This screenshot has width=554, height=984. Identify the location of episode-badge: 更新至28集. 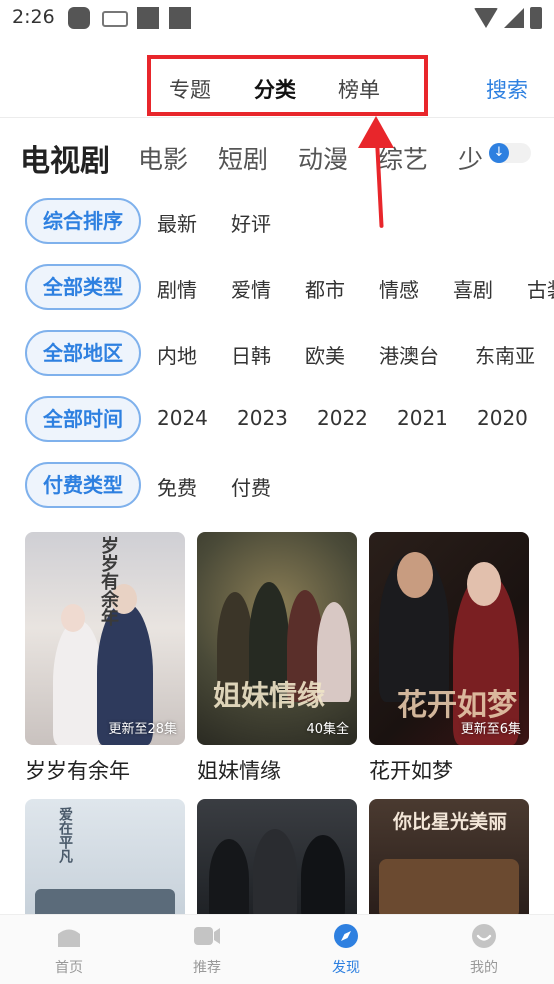
(142, 729).